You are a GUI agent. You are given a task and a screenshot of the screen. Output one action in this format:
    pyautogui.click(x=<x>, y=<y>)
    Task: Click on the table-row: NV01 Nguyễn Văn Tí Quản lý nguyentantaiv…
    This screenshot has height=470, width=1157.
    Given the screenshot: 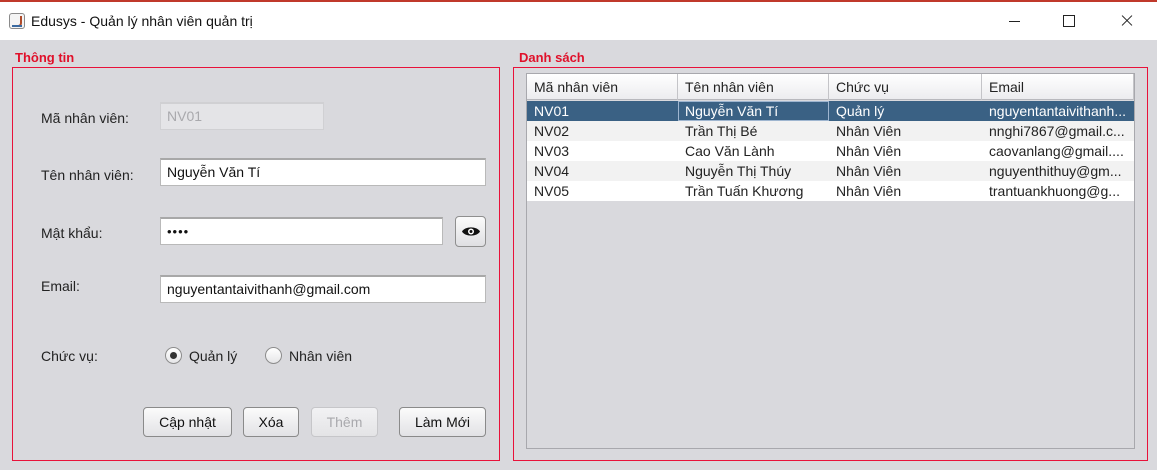 What is the action you would take?
    pyautogui.click(x=830, y=111)
    